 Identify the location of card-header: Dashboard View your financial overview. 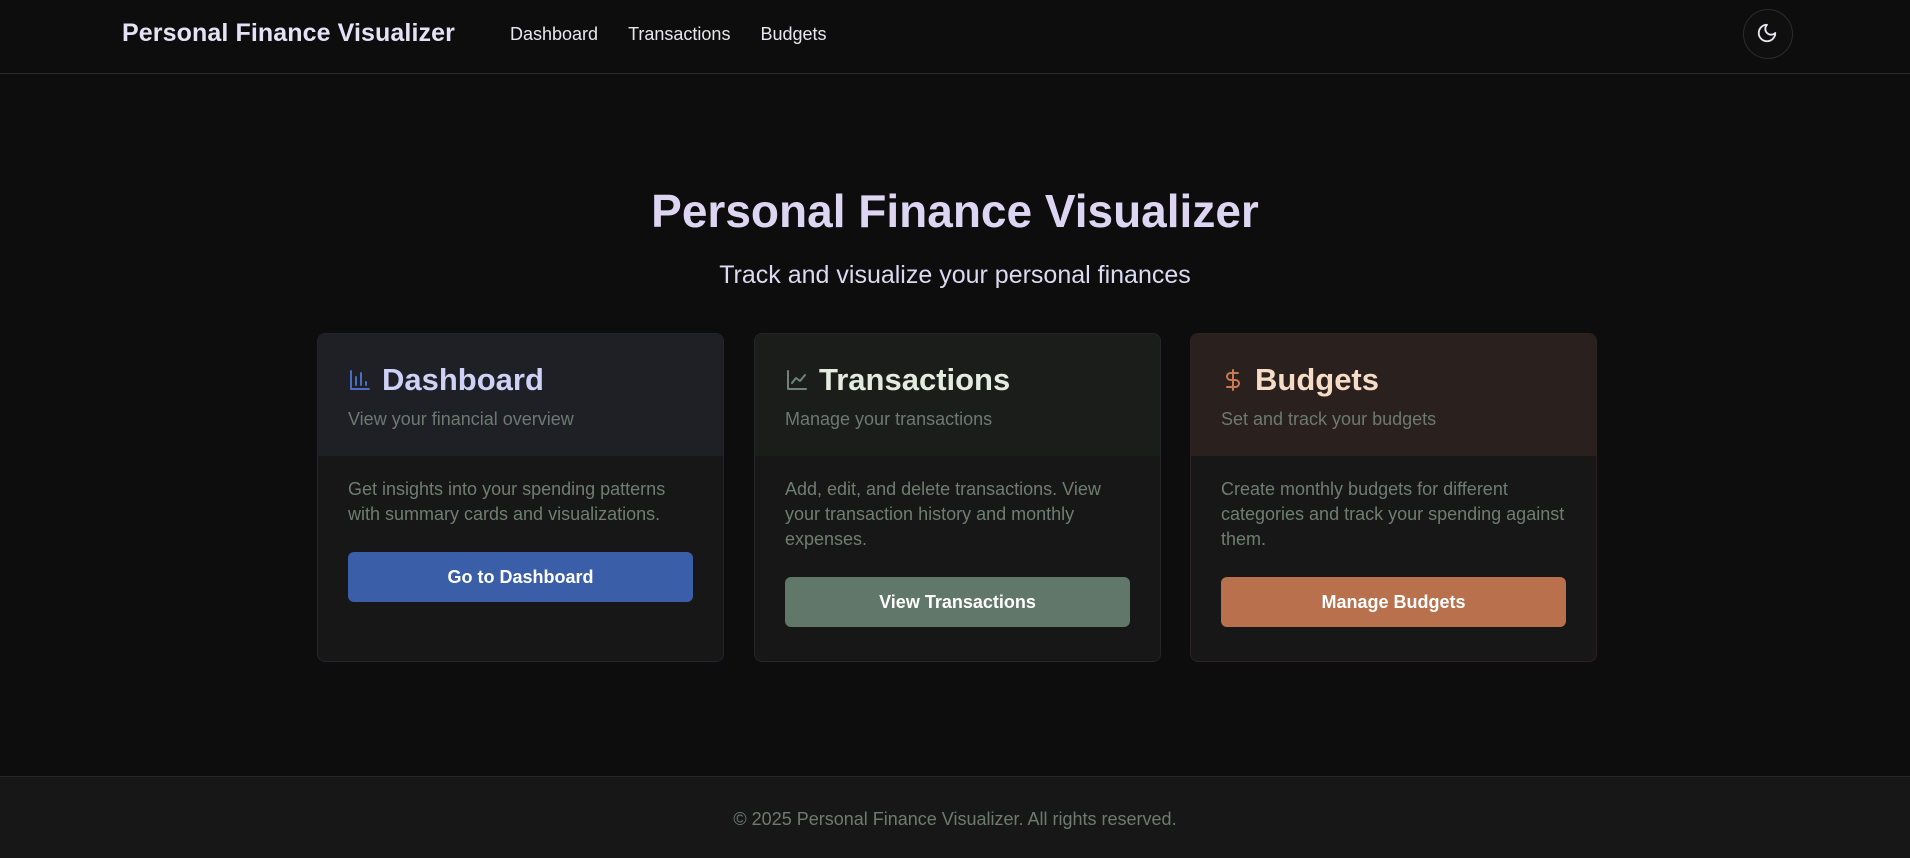
(520, 395).